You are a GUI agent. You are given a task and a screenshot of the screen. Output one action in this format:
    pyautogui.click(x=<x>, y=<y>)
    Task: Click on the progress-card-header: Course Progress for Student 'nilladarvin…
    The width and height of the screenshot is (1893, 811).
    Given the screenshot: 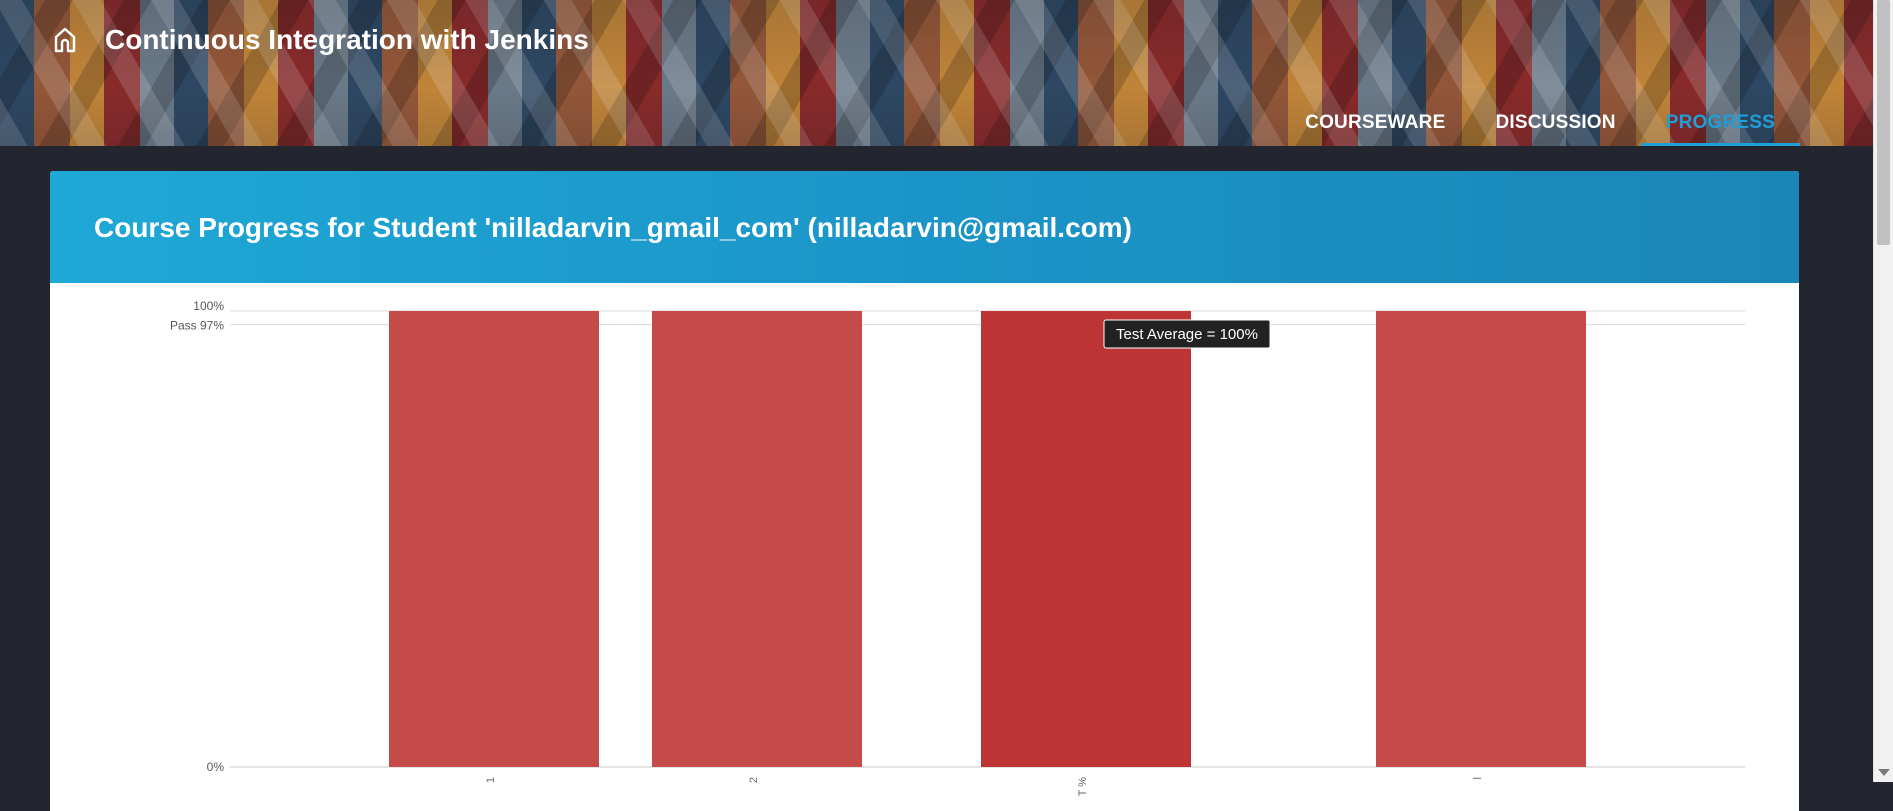 What is the action you would take?
    pyautogui.click(x=924, y=227)
    